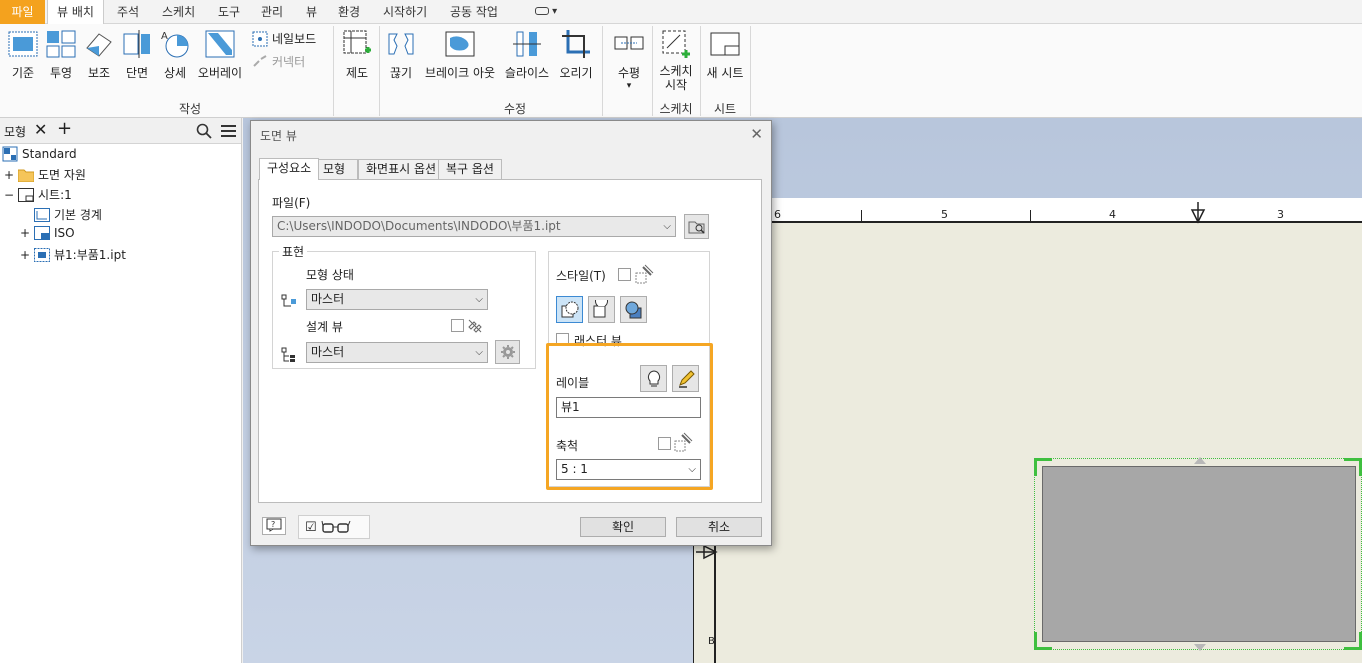 This screenshot has width=1362, height=663. I want to click on ok-button: 확인, so click(623, 527).